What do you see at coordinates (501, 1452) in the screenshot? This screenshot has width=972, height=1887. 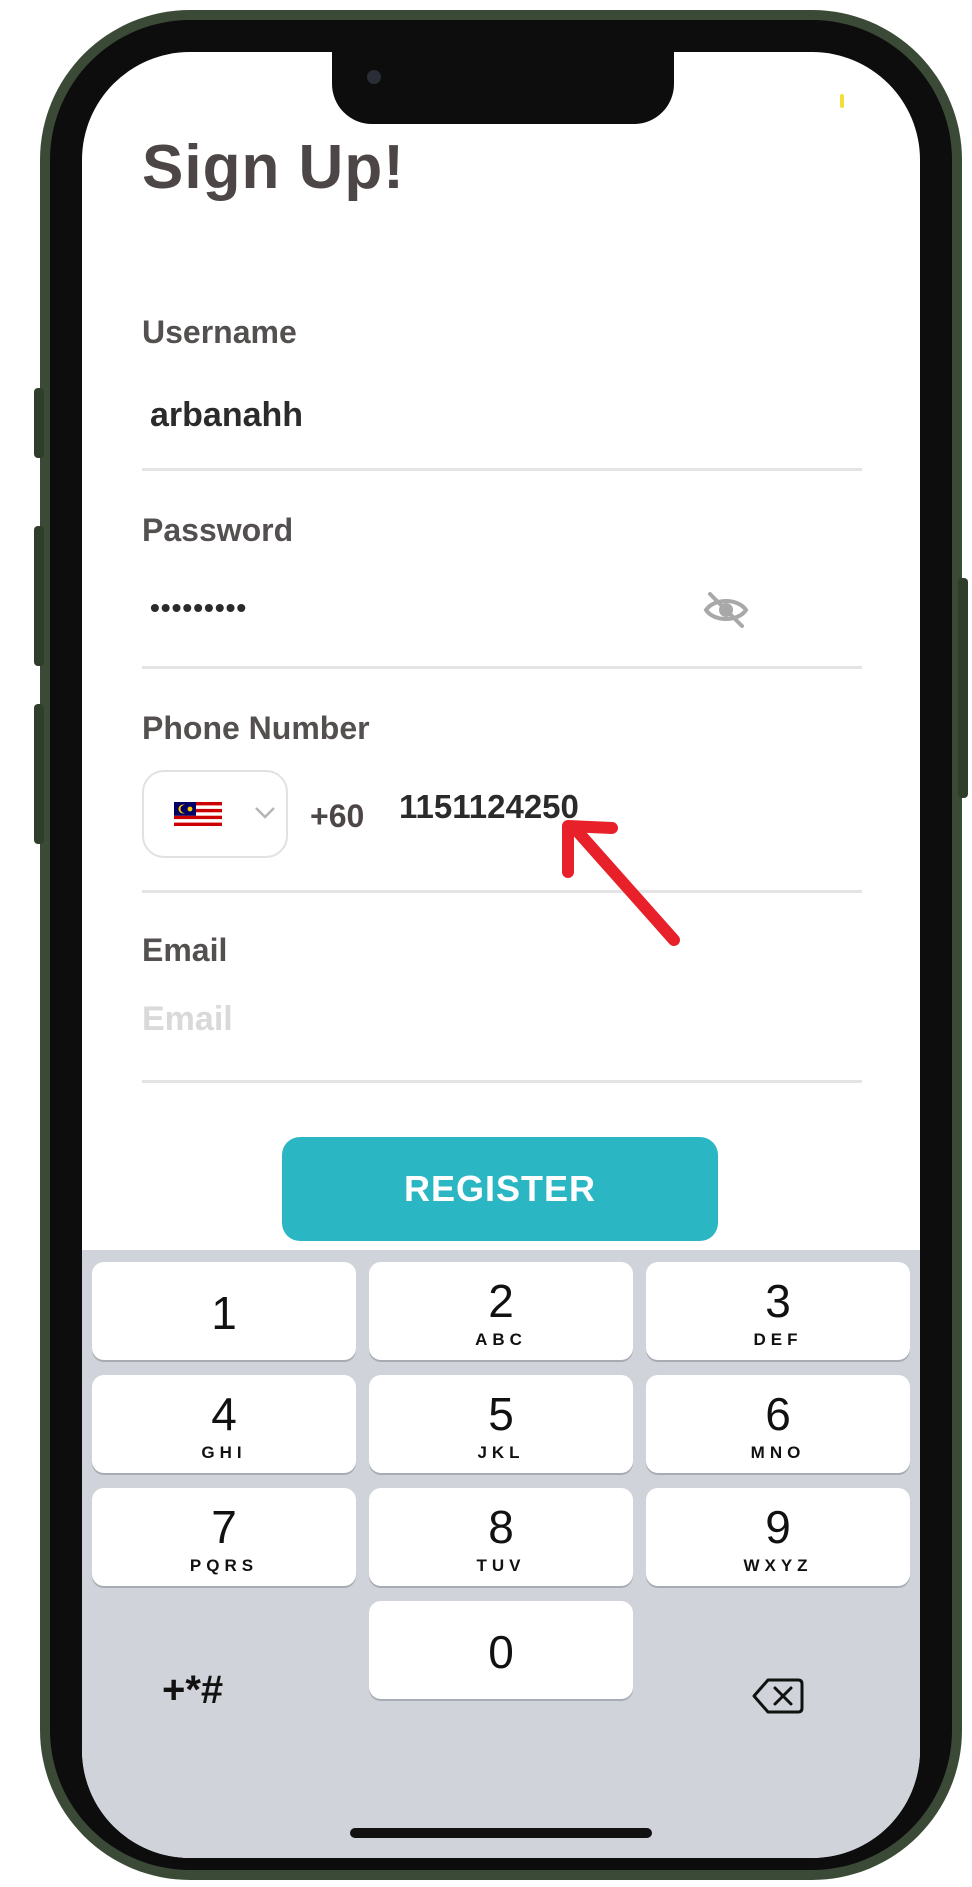 I see `key-letters: JKL` at bounding box center [501, 1452].